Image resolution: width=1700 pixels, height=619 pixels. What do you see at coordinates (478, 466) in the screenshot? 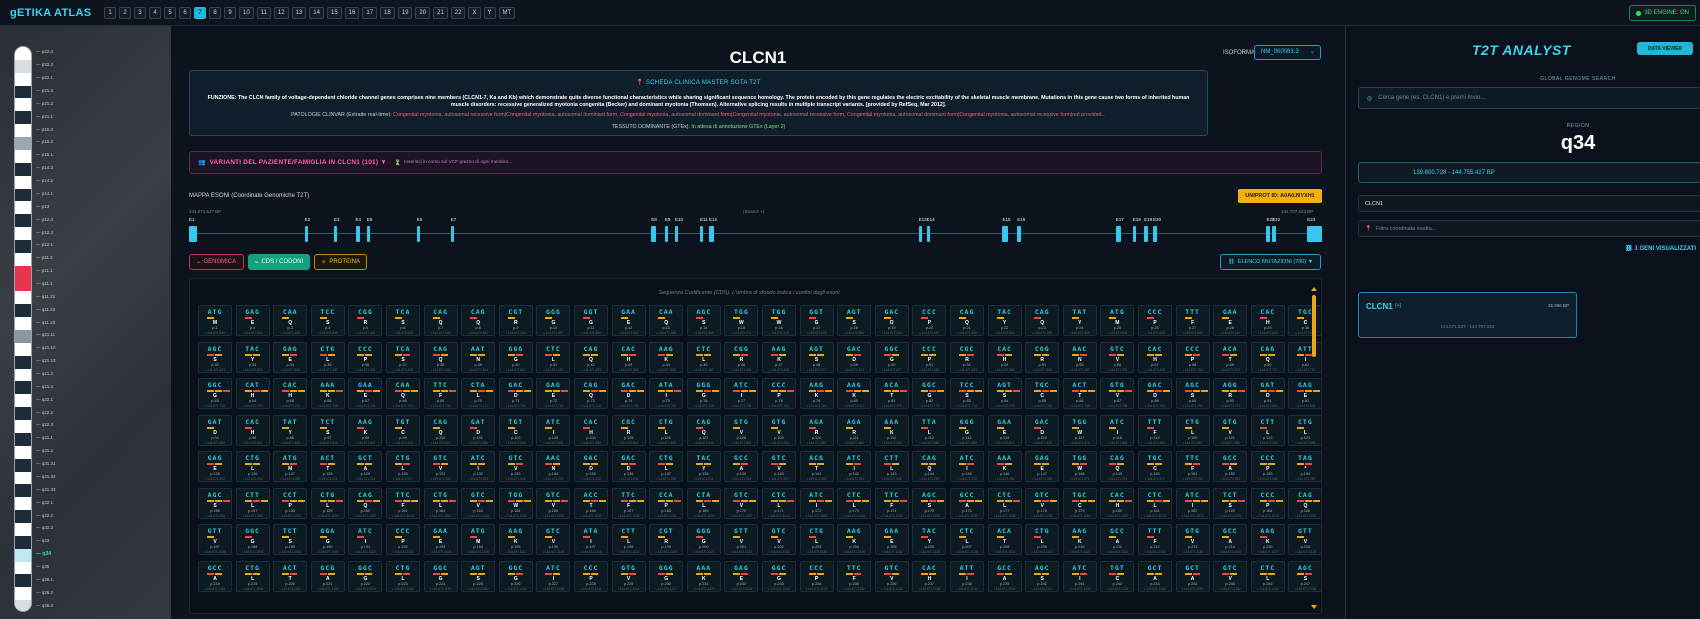
I see `codon-cell: ATC Ip.132 ▪ 144.671.923` at bounding box center [478, 466].